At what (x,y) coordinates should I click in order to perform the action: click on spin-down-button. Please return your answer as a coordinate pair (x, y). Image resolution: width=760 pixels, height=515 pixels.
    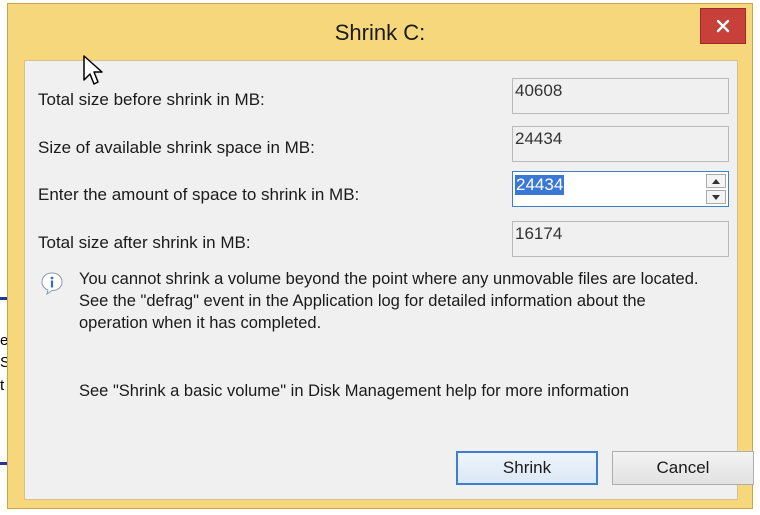
    Looking at the image, I should click on (716, 197).